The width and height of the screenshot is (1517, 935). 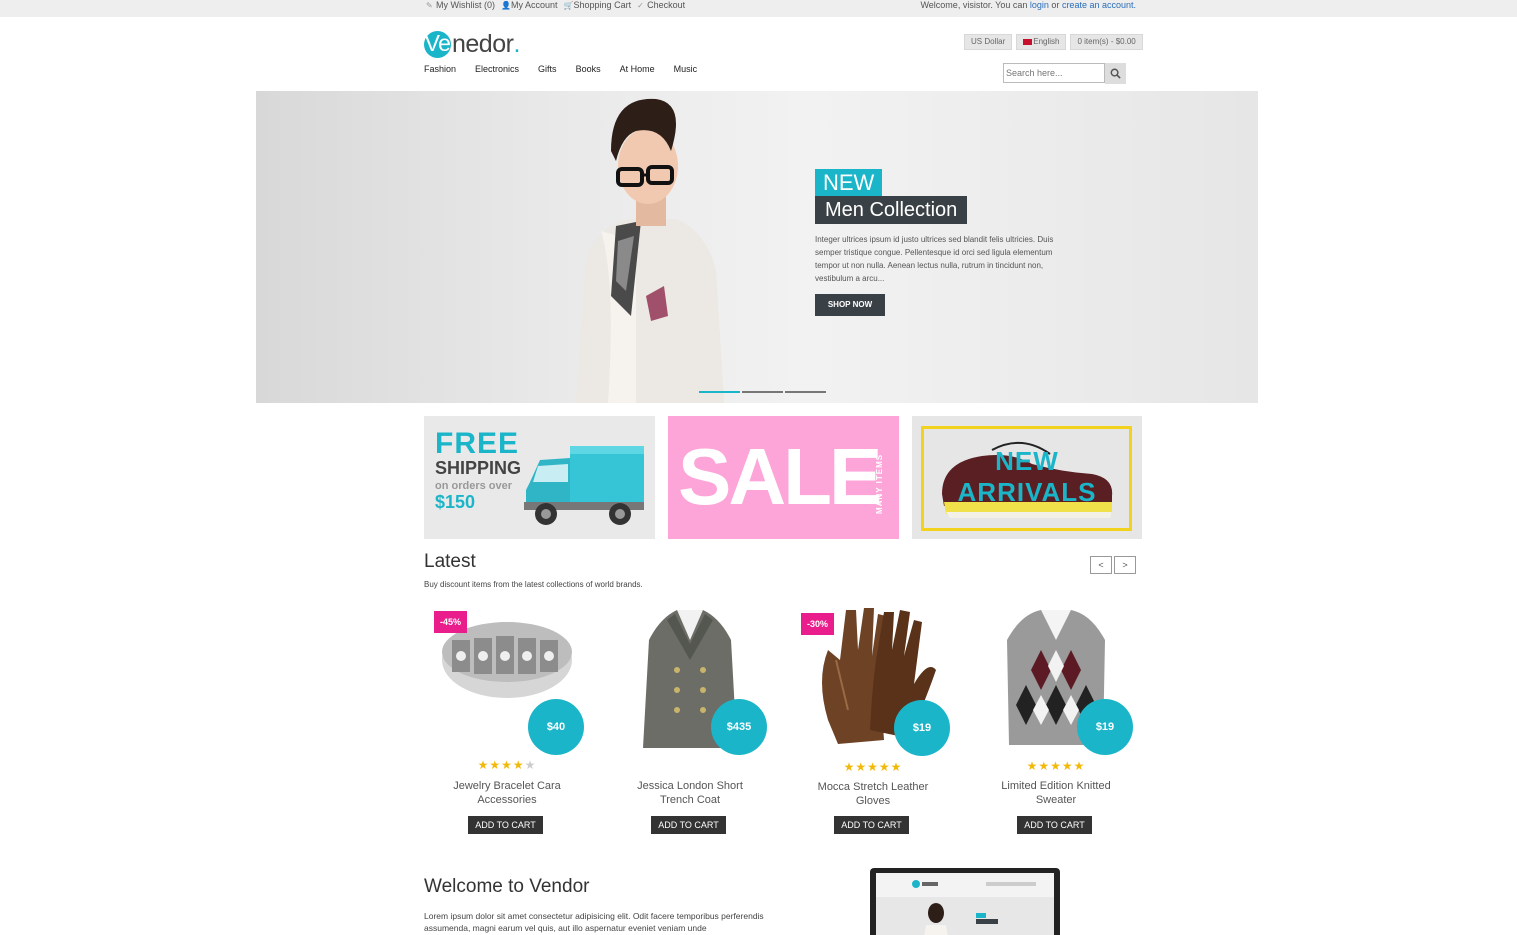 I want to click on nav-item-at-home: At Home, so click(x=637, y=69).